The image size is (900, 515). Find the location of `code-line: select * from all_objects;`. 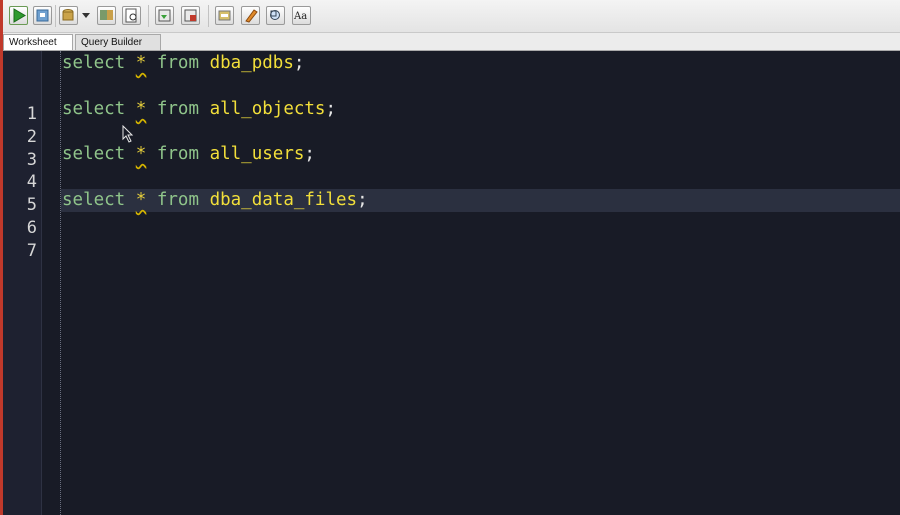

code-line: select * from all_objects; is located at coordinates (199, 109).